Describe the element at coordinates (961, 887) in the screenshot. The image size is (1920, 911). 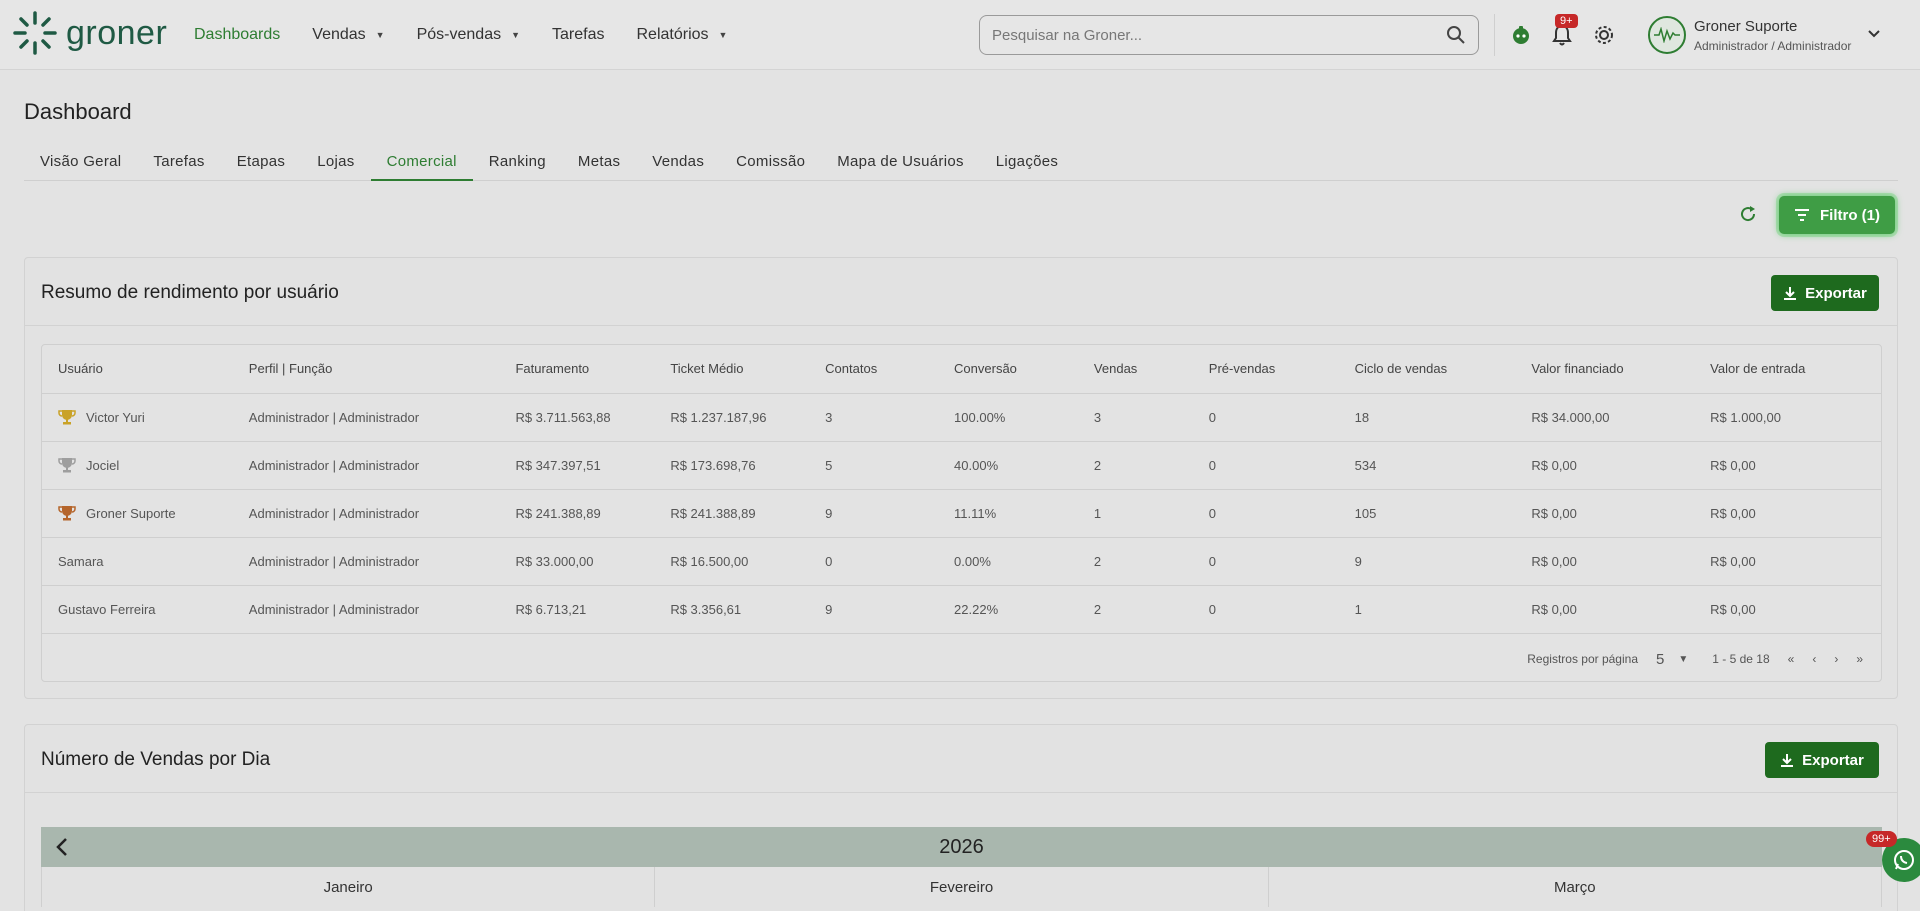
I see `calendar-months: Janeiro Fevereiro Março` at that location.